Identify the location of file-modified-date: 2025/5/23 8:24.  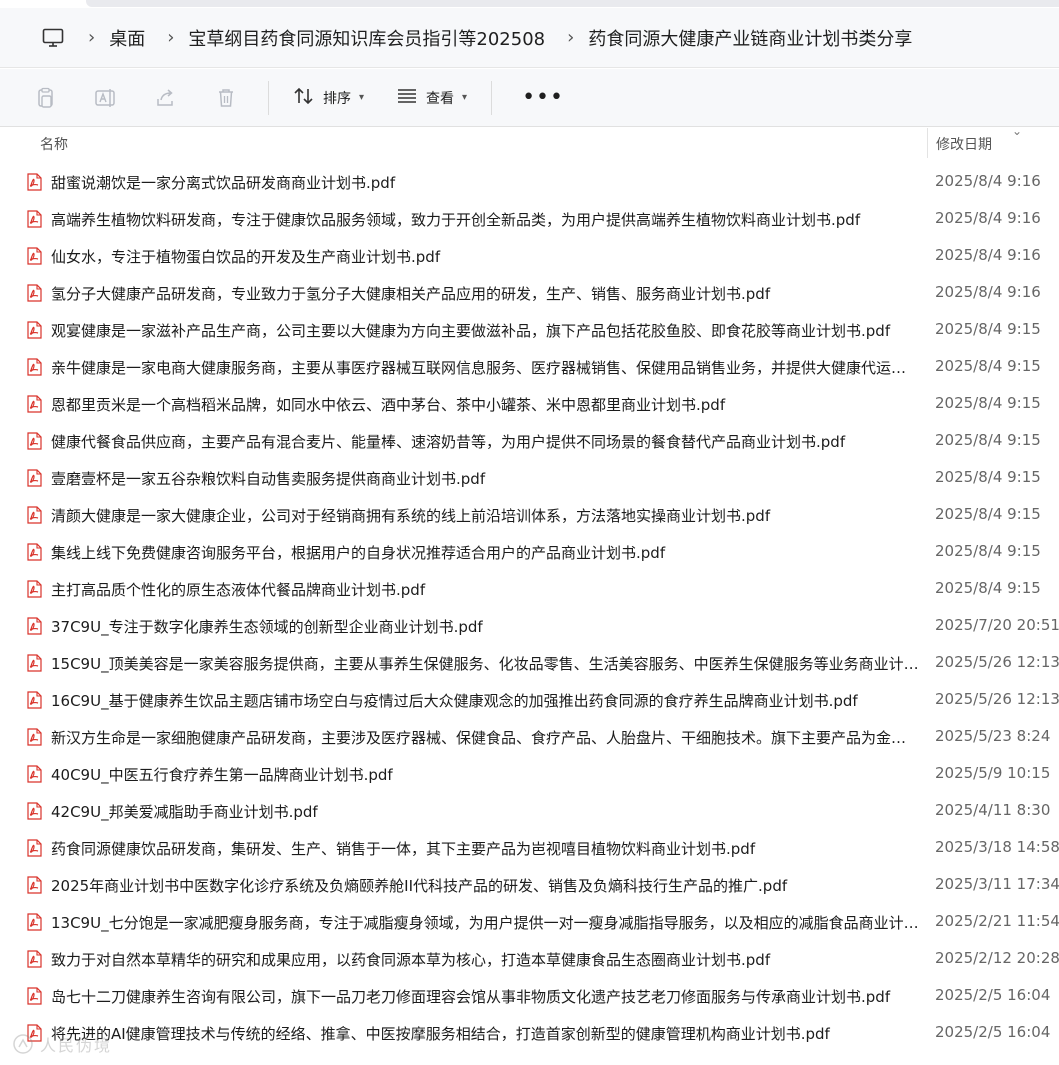
(993, 736).